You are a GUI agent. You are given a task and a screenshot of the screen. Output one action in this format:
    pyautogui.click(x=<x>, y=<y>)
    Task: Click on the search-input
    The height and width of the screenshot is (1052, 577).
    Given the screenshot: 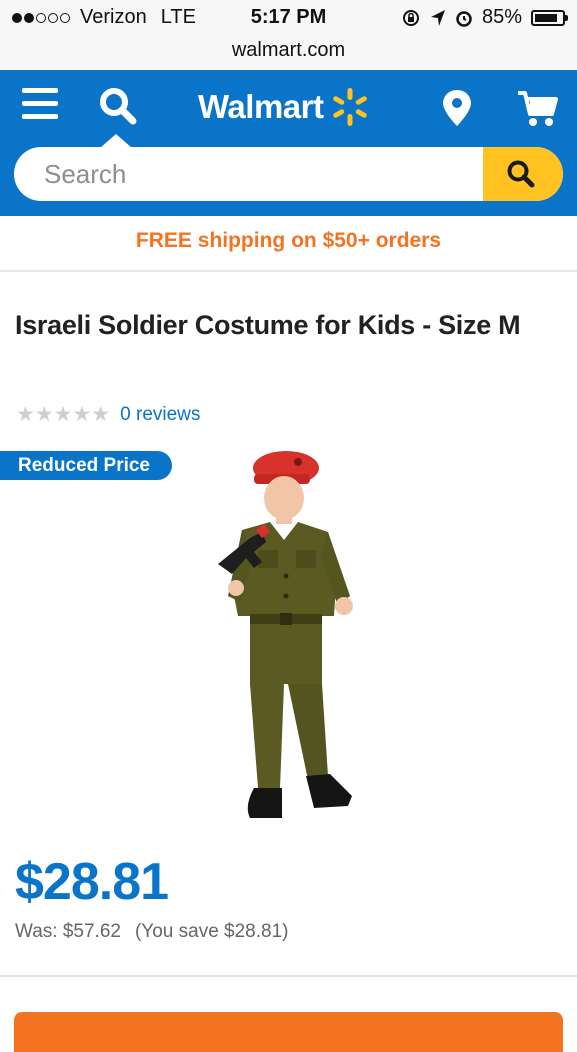 What is the action you would take?
    pyautogui.click(x=248, y=174)
    